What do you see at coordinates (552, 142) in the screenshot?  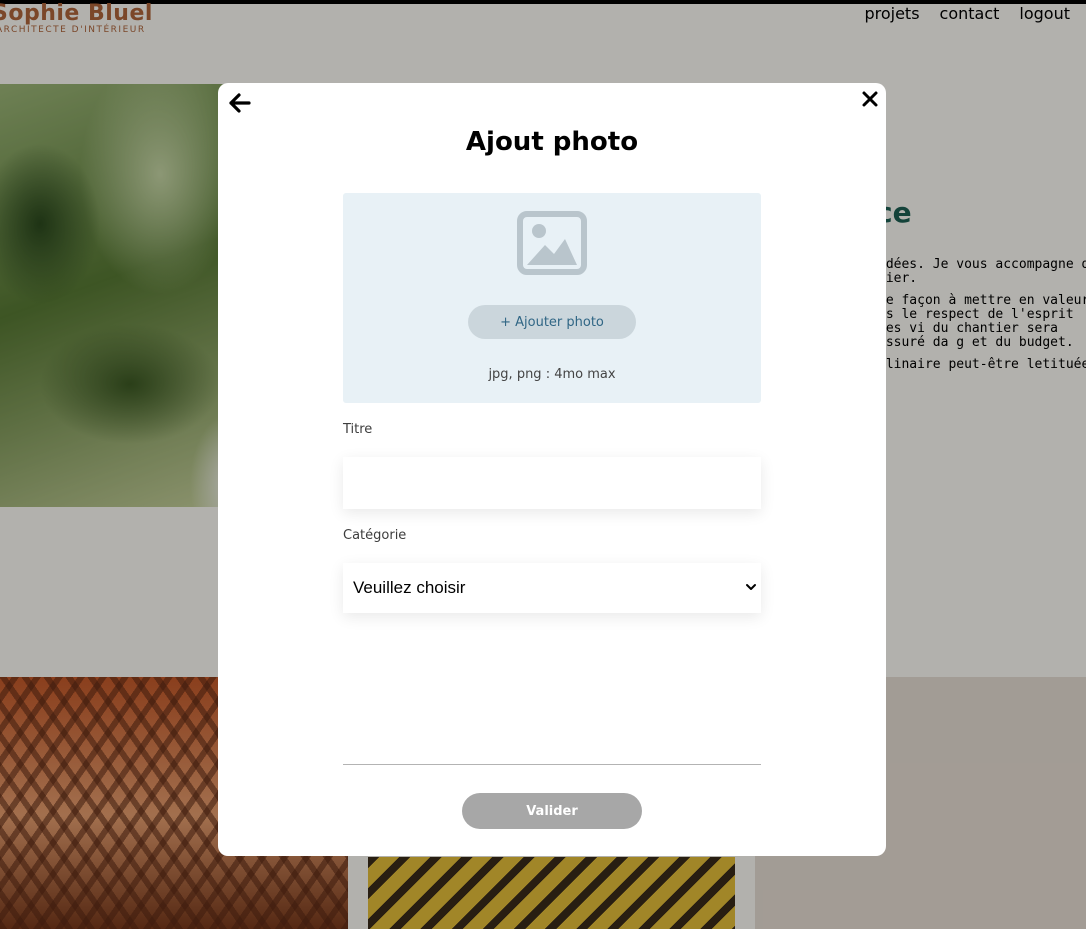 I see `modal-title: Ajout photo` at bounding box center [552, 142].